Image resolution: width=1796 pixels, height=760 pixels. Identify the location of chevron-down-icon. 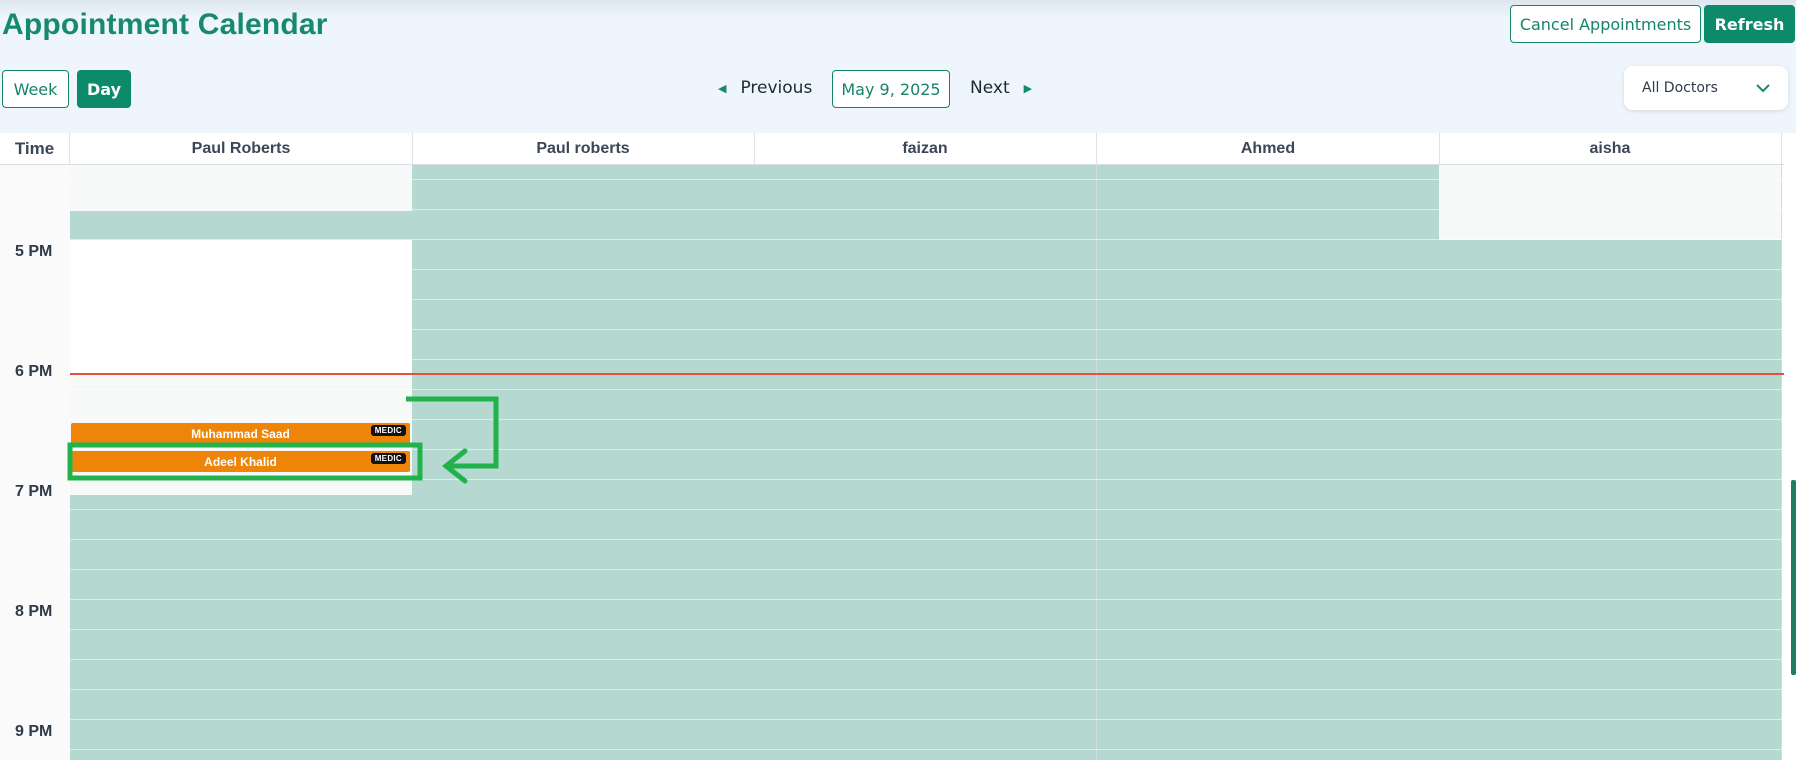
(1763, 88).